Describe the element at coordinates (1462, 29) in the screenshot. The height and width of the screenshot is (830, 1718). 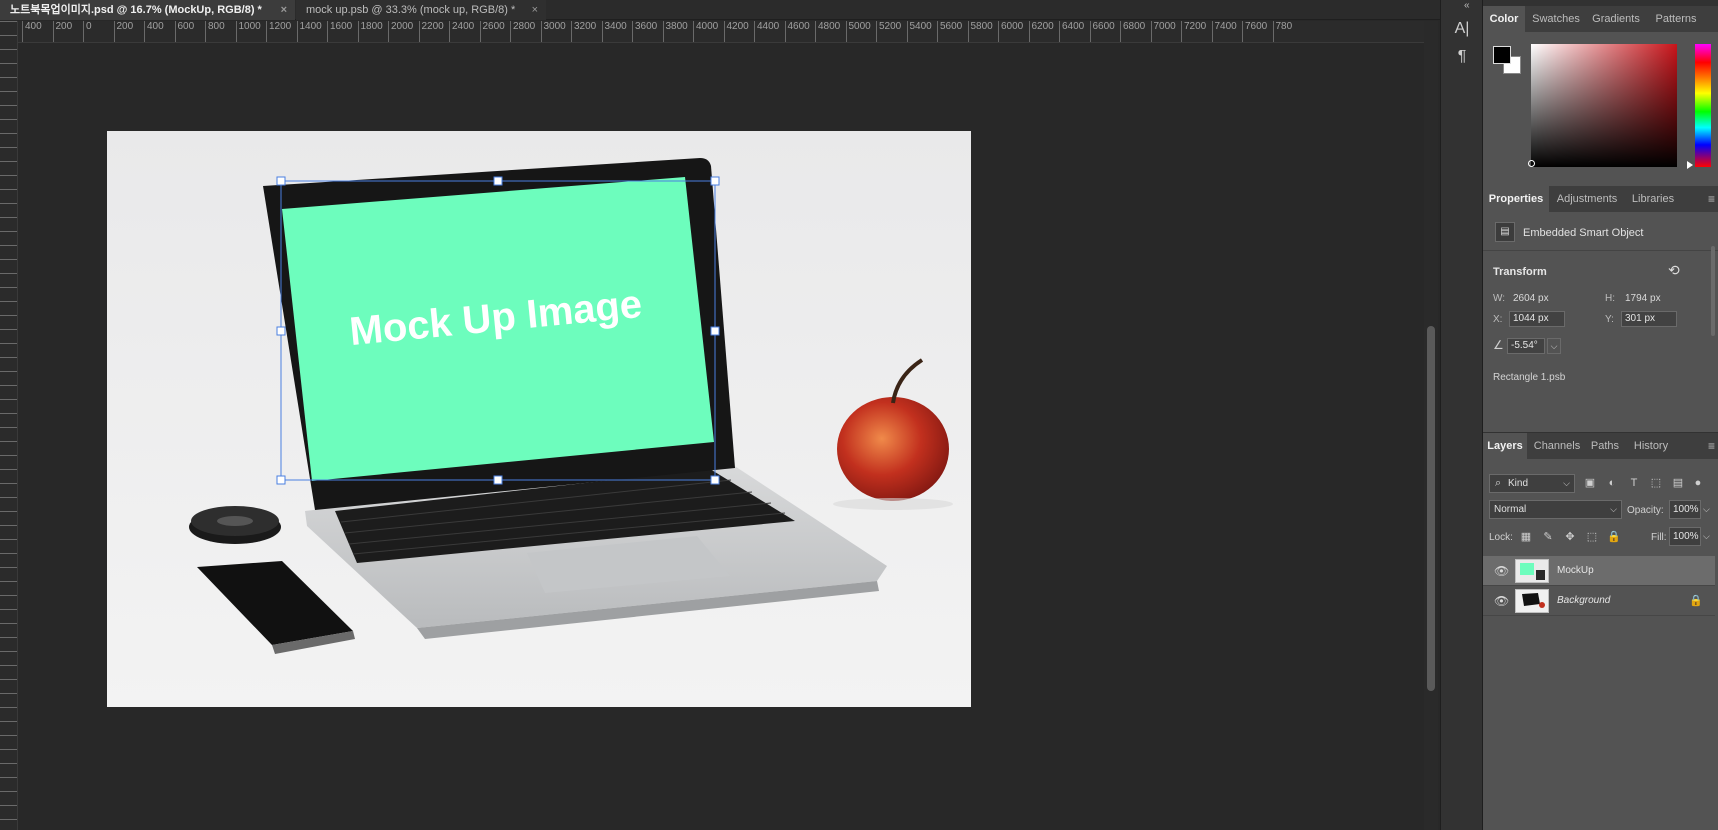
I see `character-icon: A|` at that location.